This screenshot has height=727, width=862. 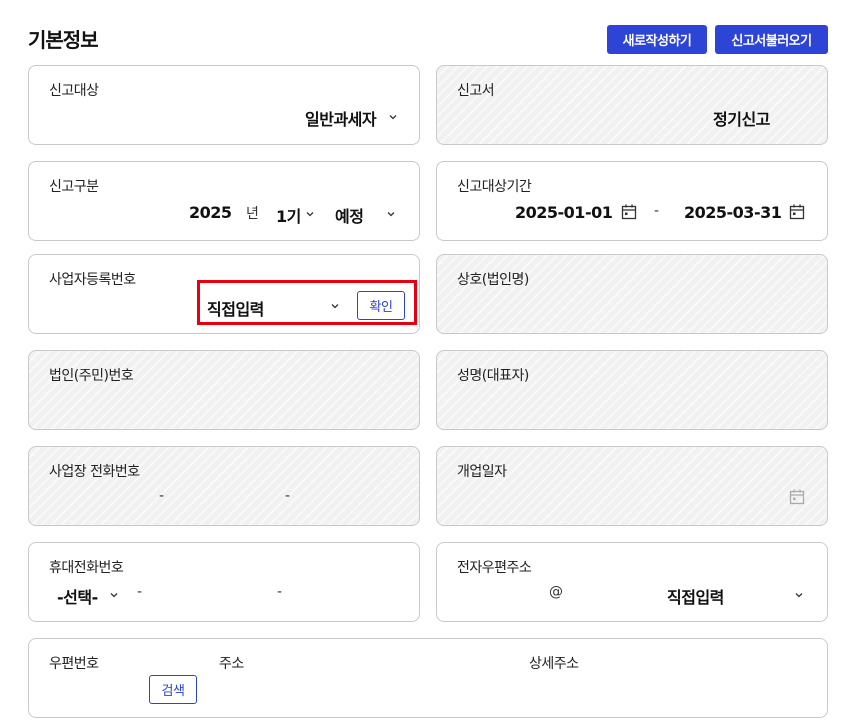 What do you see at coordinates (554, 664) in the screenshot?
I see `detail-address-label: 상세주소` at bounding box center [554, 664].